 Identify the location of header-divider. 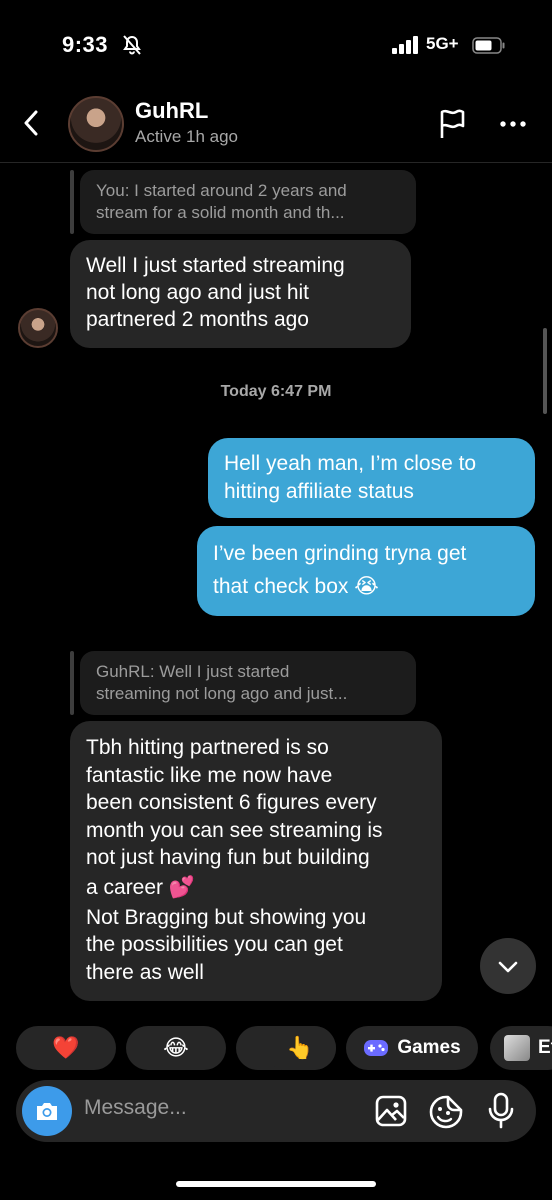
(276, 162).